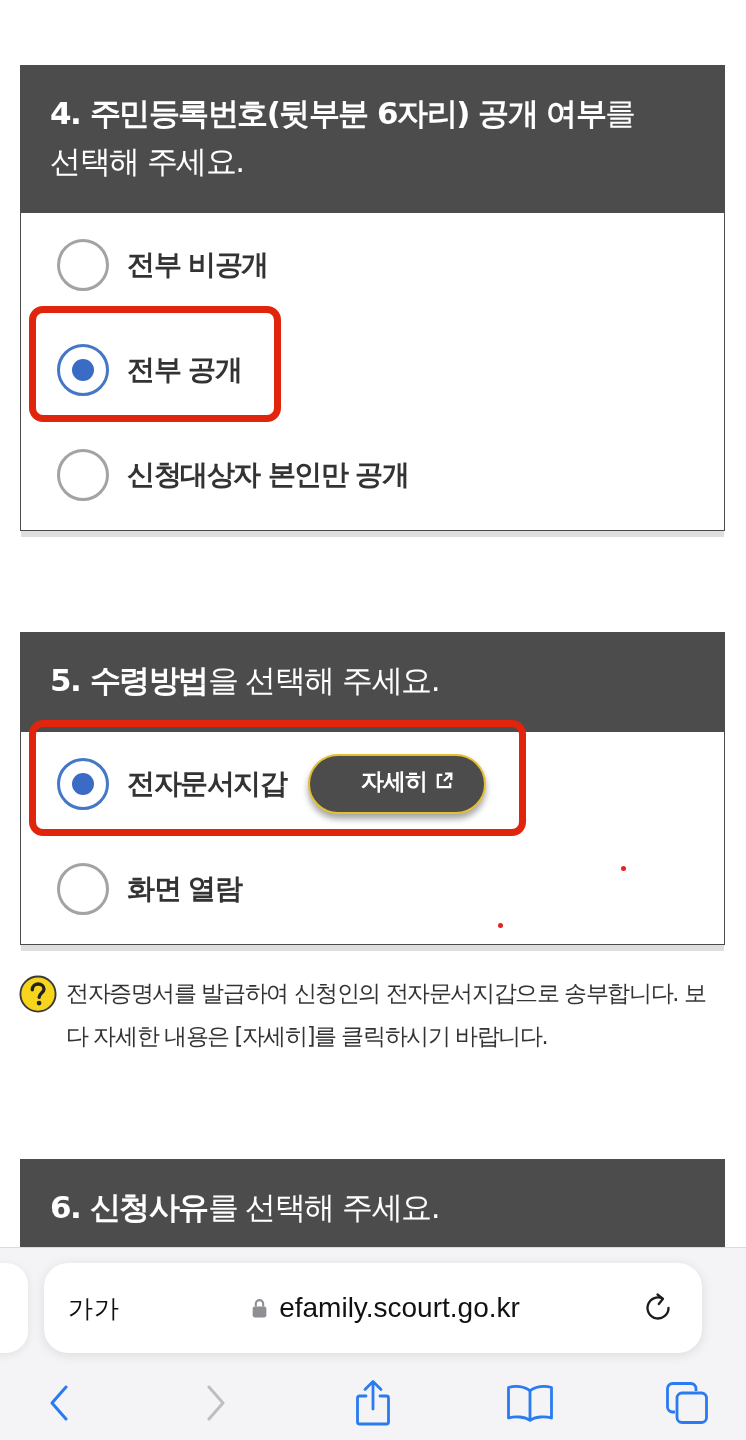 This screenshot has height=1440, width=746. What do you see at coordinates (687, 1403) in the screenshot?
I see `tabs-icon` at bounding box center [687, 1403].